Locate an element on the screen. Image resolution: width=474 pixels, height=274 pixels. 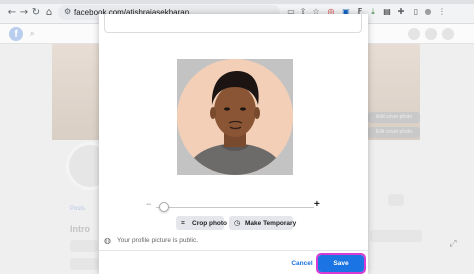
cancel-button: Cancel is located at coordinates (302, 264).